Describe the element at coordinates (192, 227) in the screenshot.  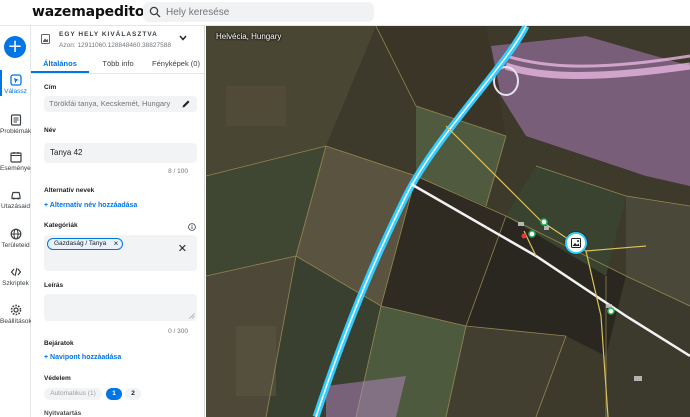
I see `info-icon` at that location.